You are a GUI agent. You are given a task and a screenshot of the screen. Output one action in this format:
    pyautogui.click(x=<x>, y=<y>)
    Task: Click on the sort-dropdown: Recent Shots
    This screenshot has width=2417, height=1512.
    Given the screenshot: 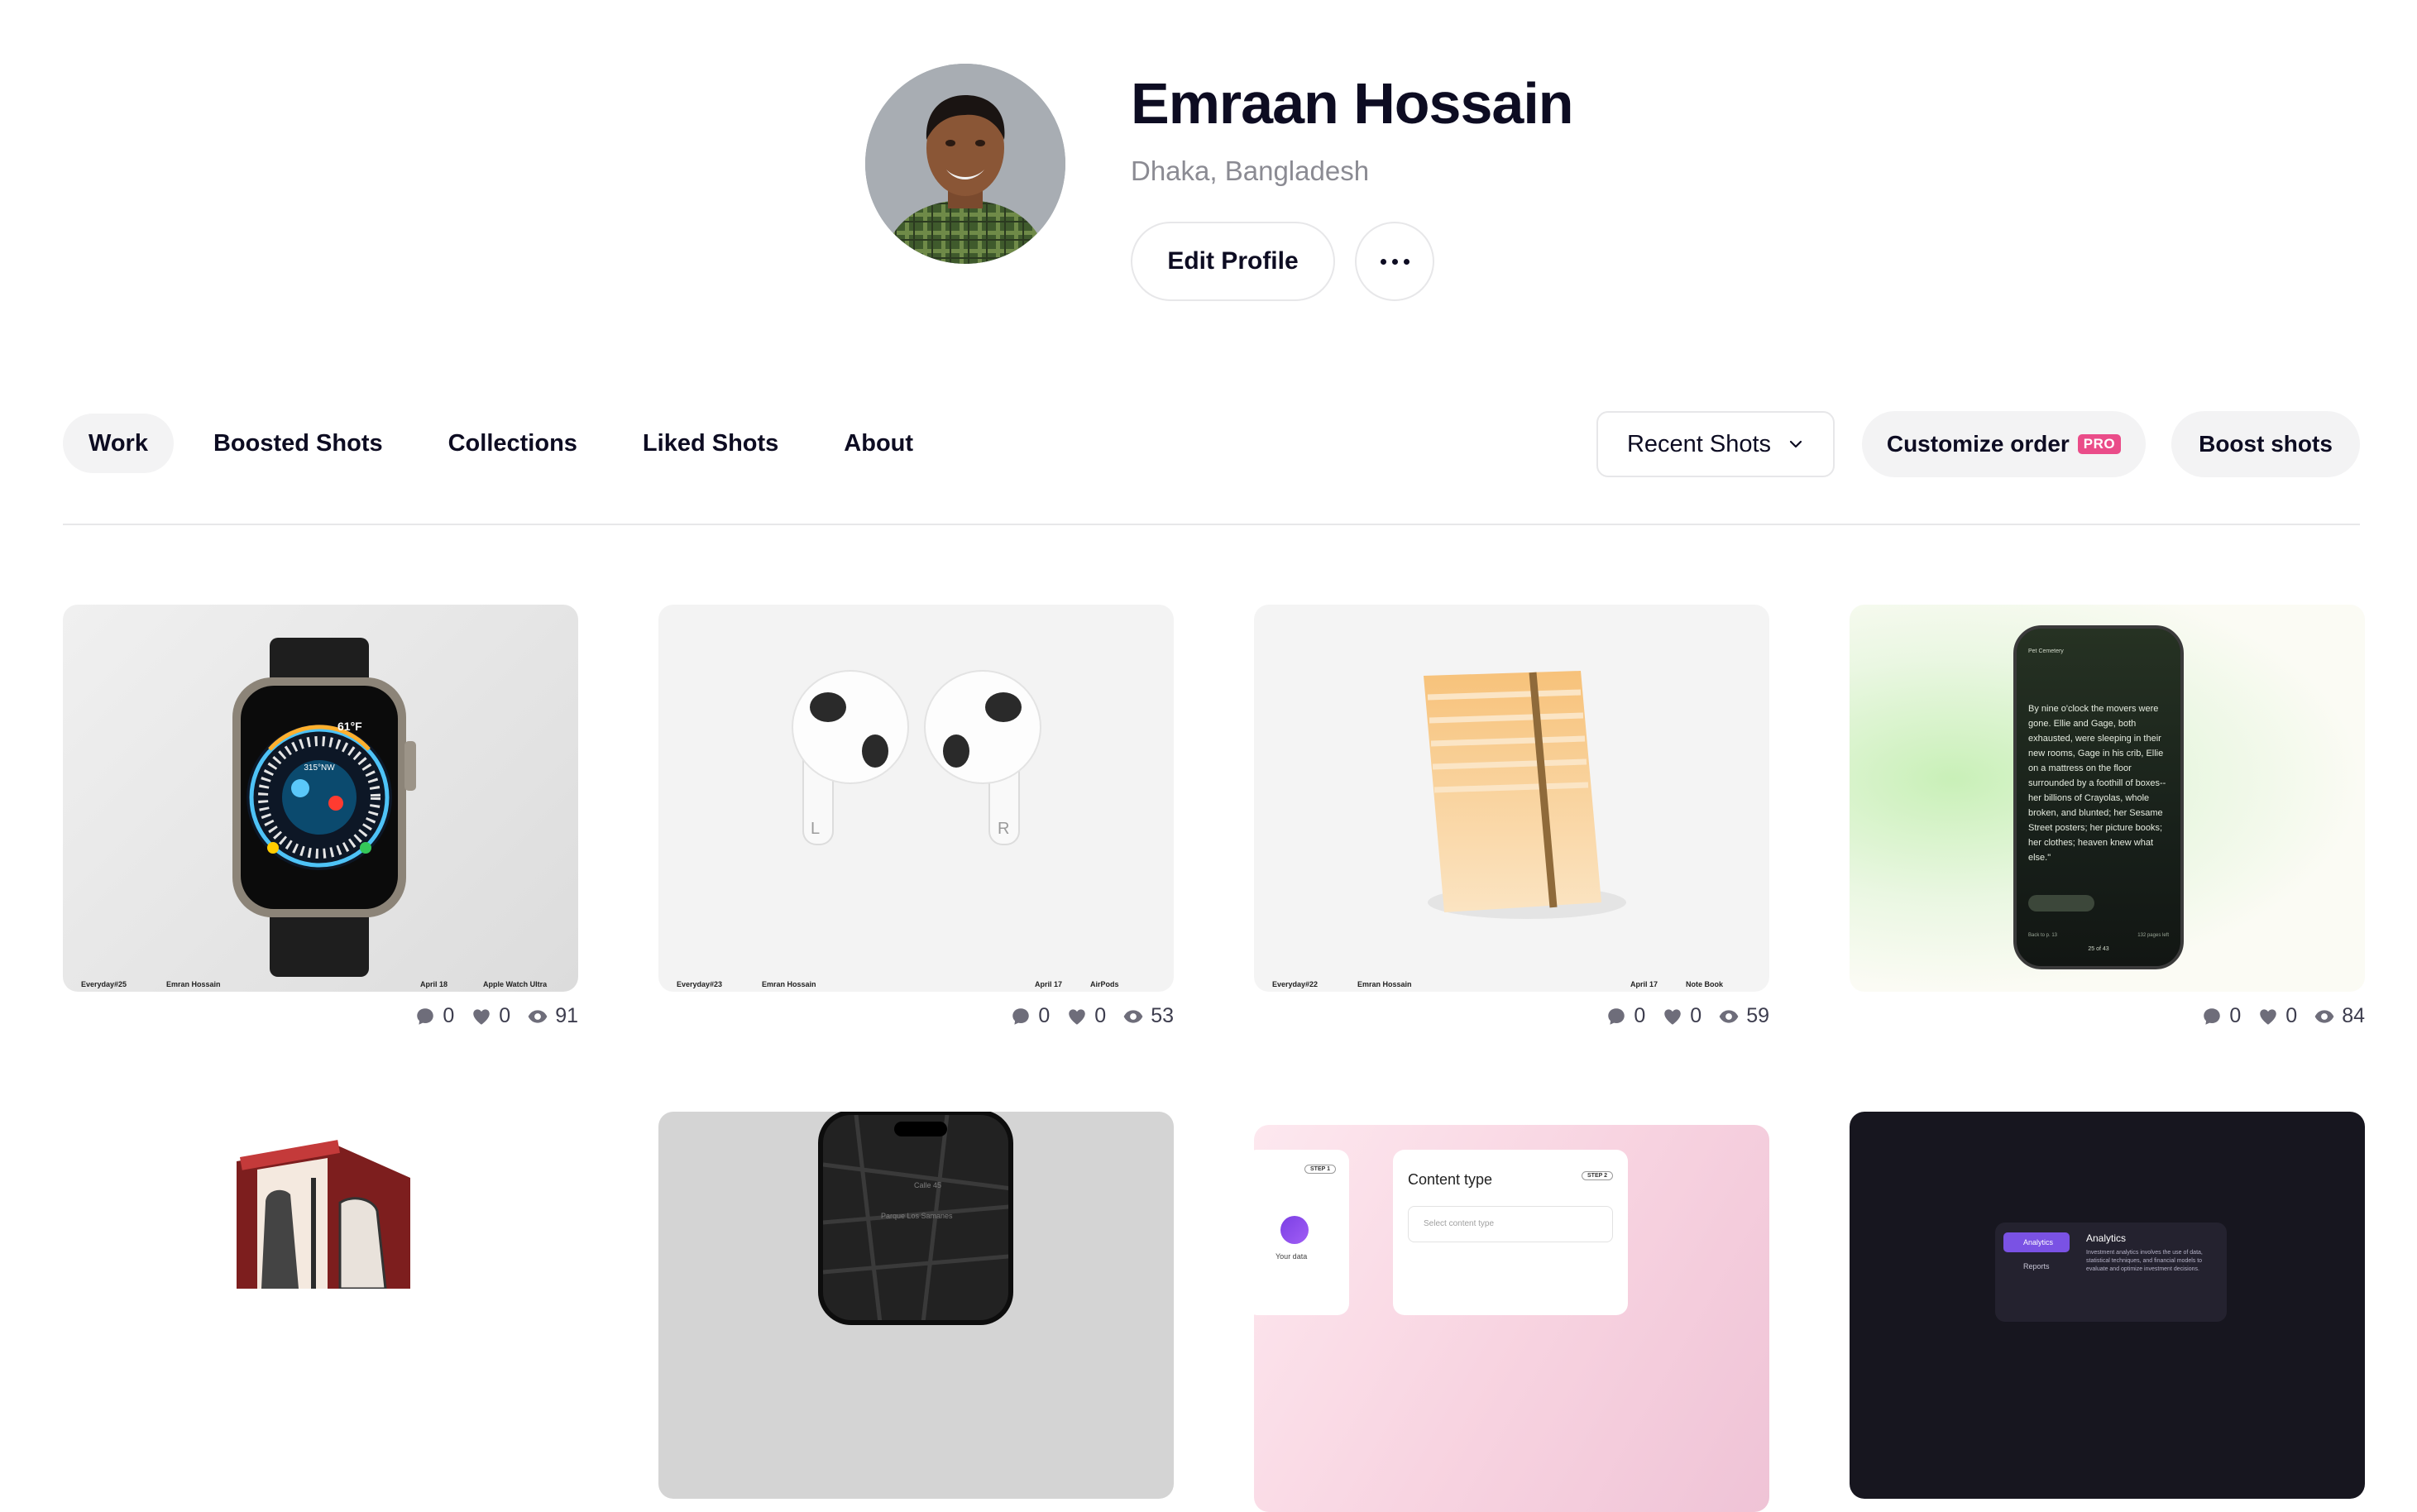 What is the action you would take?
    pyautogui.click(x=1715, y=444)
    